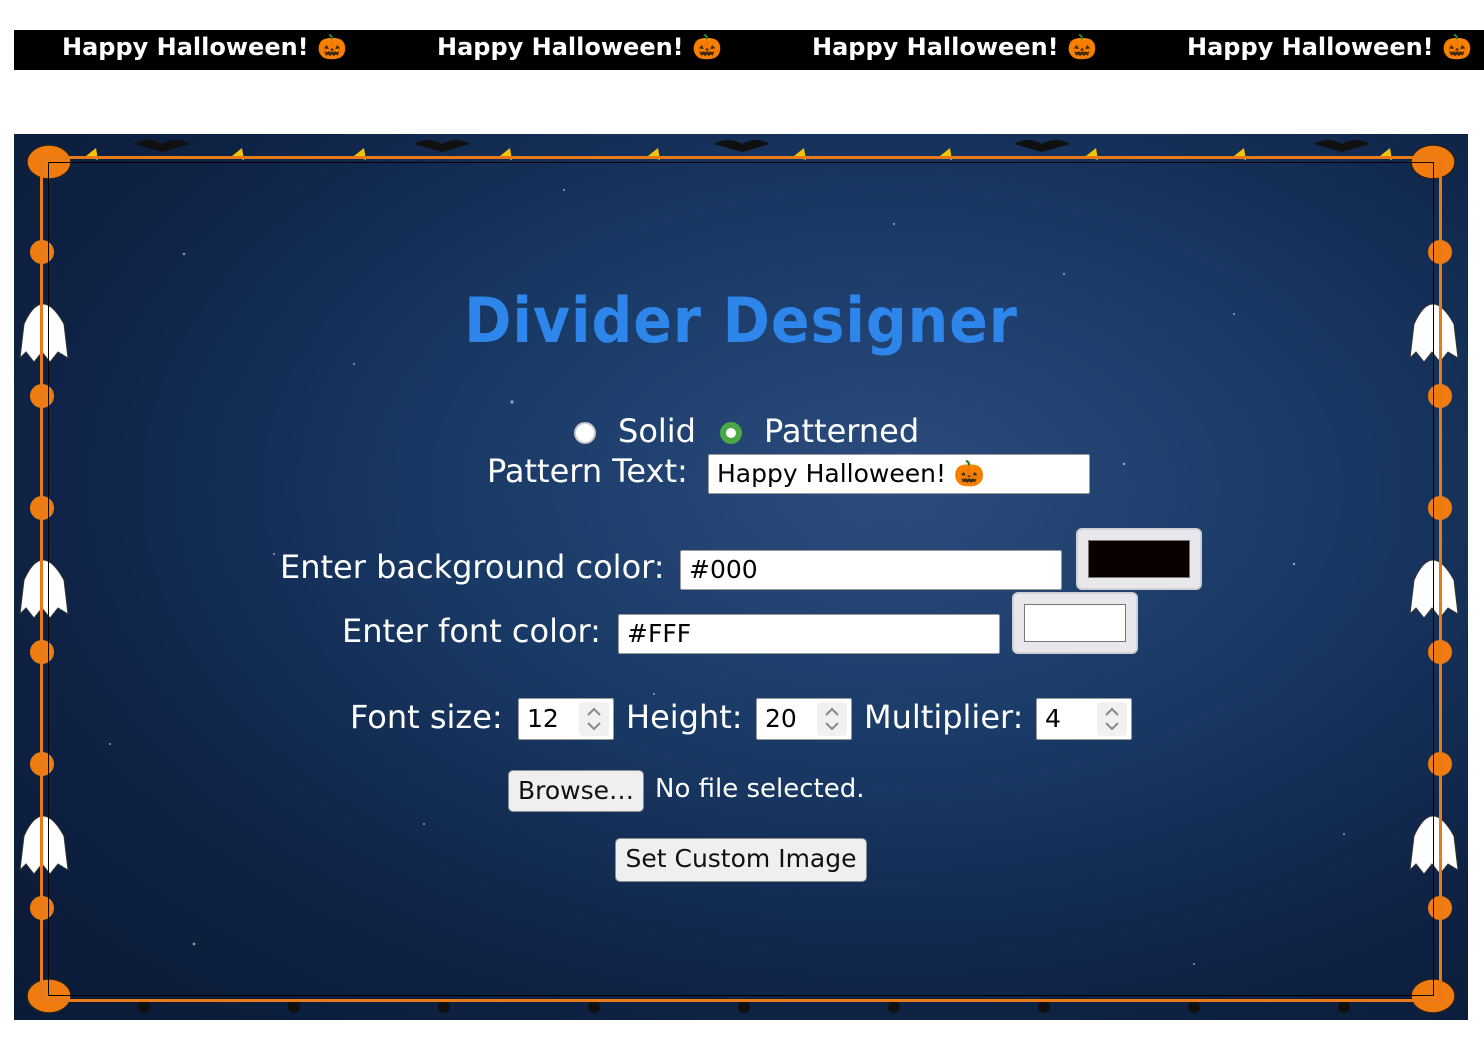 The width and height of the screenshot is (1484, 1052). Describe the element at coordinates (760, 789) in the screenshot. I see `file-status: No file selected.` at that location.